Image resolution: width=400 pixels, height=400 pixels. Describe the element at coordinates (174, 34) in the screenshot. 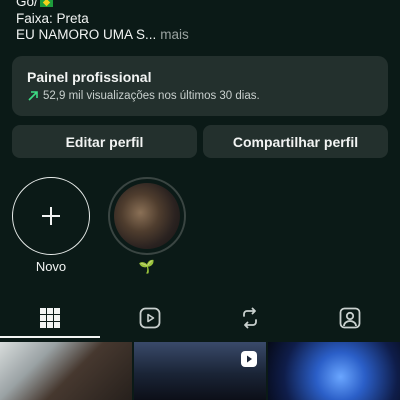

I see `more-link: mais` at that location.